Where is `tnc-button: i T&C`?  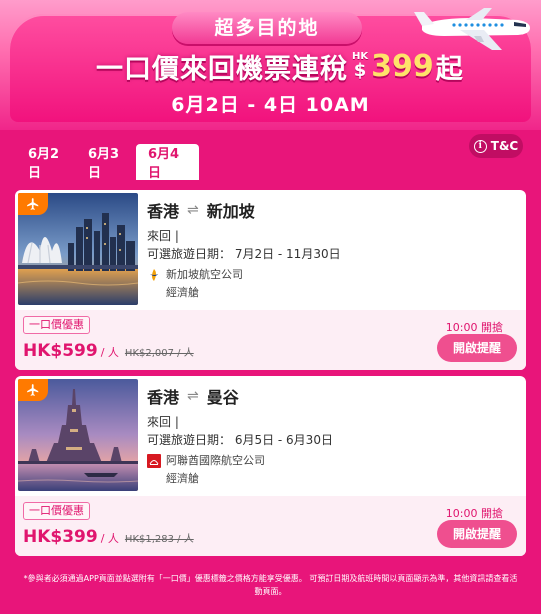
tnc-button: i T&C is located at coordinates (496, 146).